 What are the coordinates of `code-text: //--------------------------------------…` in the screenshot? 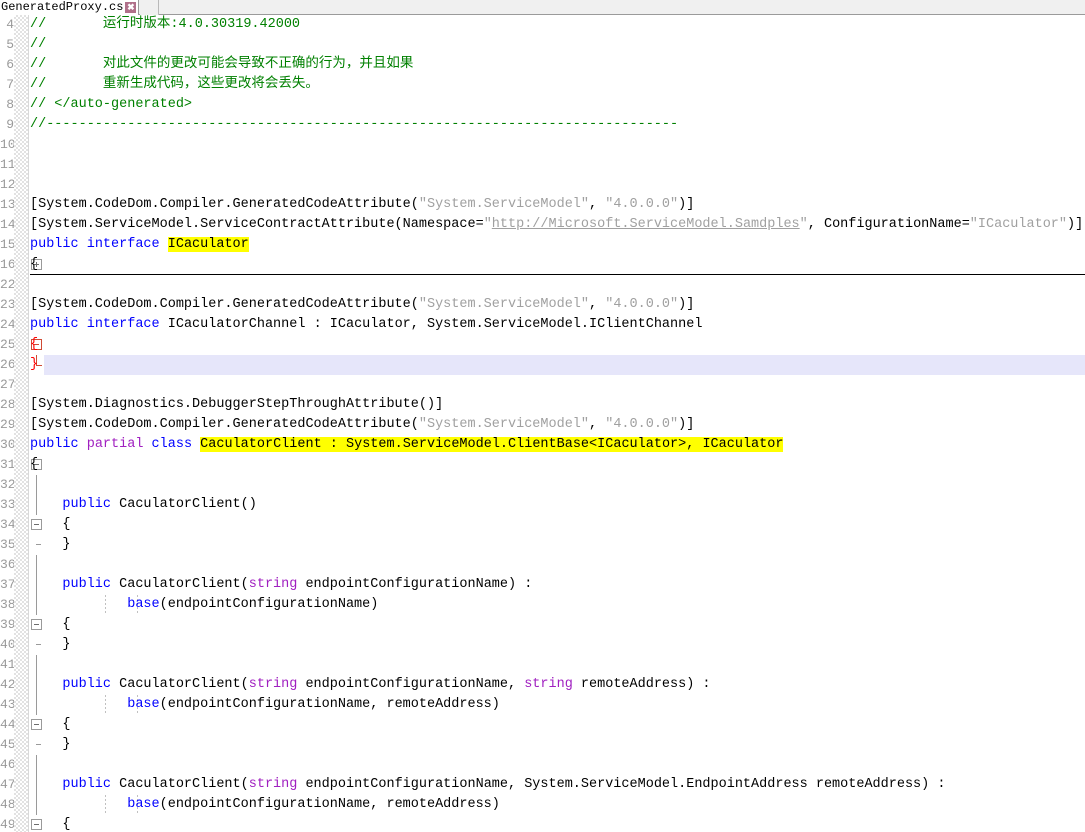 It's located at (354, 125).